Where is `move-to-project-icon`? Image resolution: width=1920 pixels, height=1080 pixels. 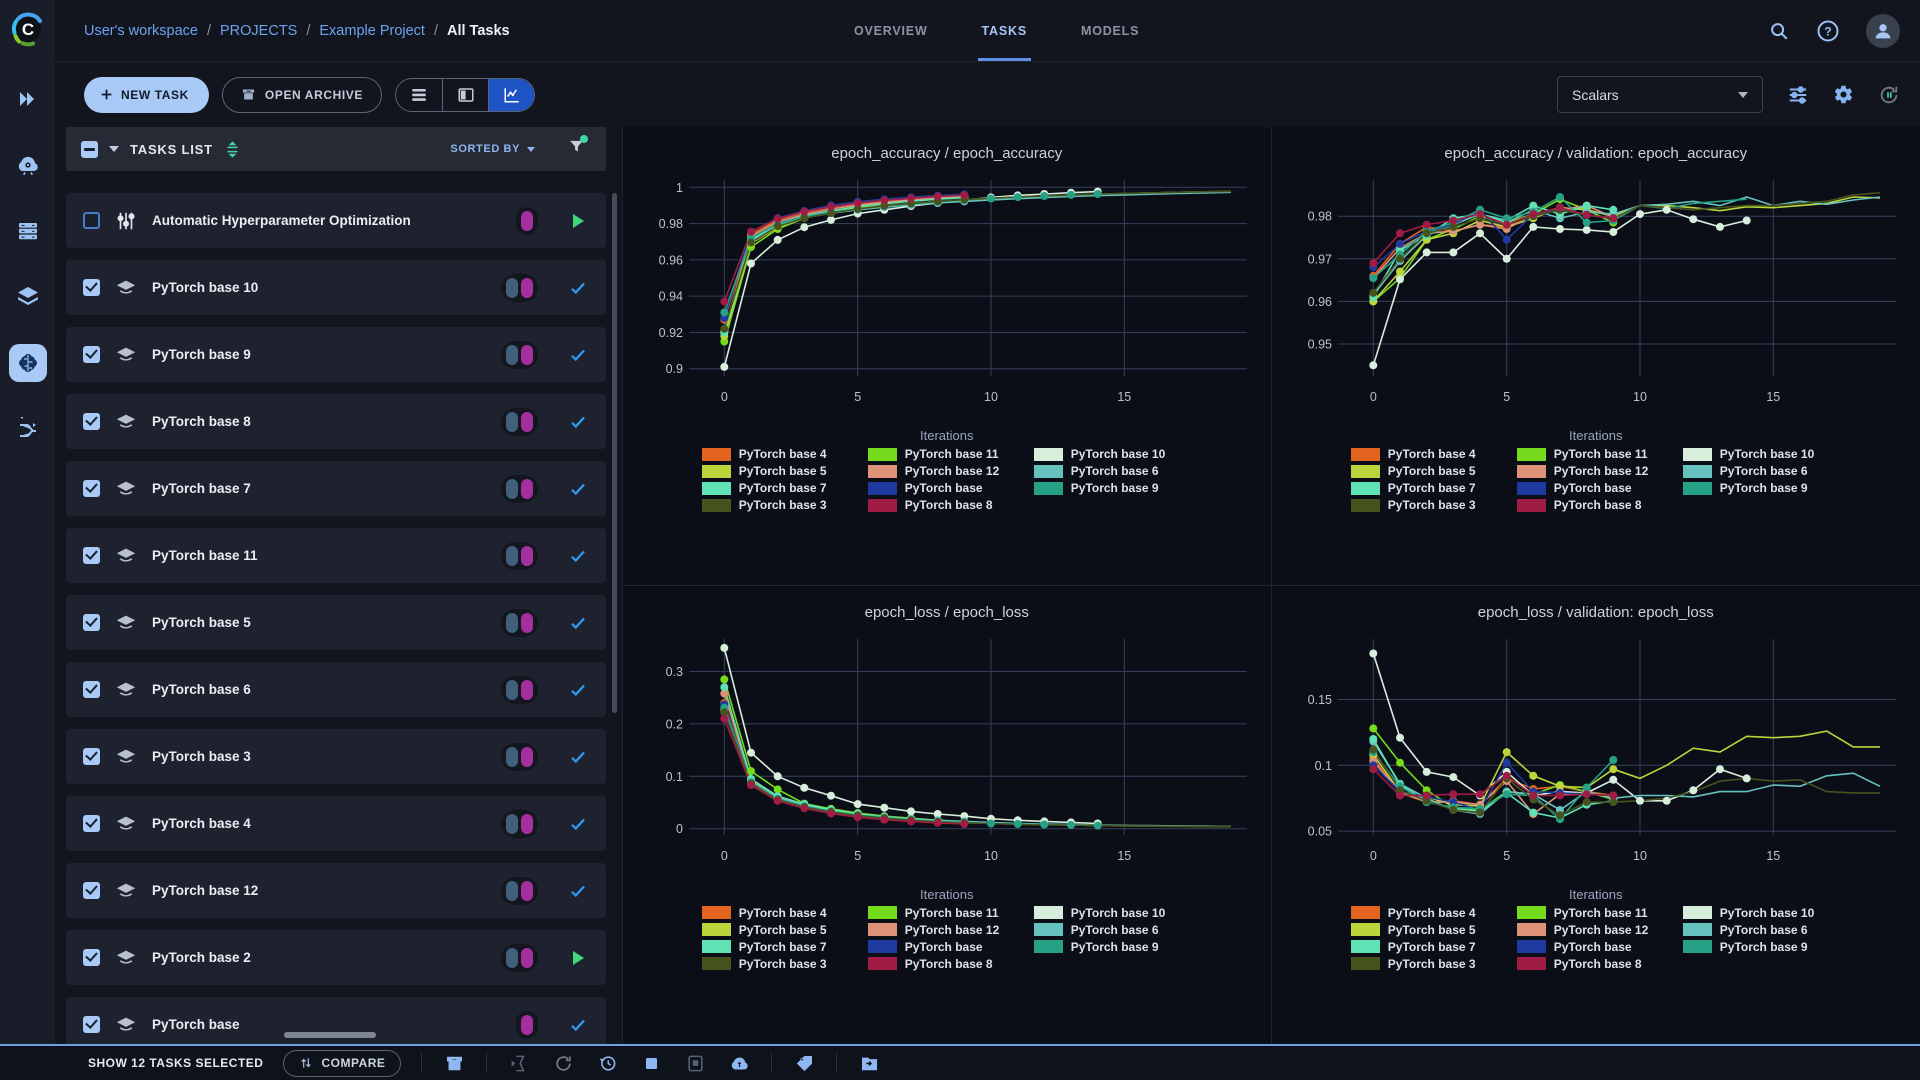
move-to-project-icon is located at coordinates (869, 1063).